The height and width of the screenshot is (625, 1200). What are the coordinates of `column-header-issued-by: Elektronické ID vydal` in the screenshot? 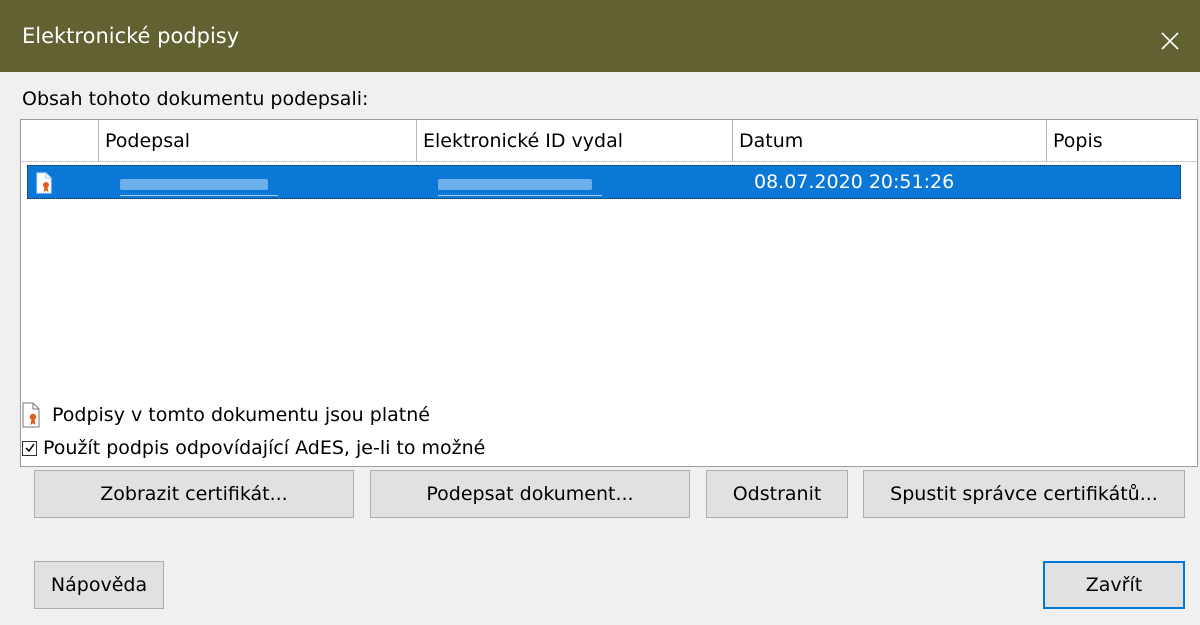 It's located at (575, 141).